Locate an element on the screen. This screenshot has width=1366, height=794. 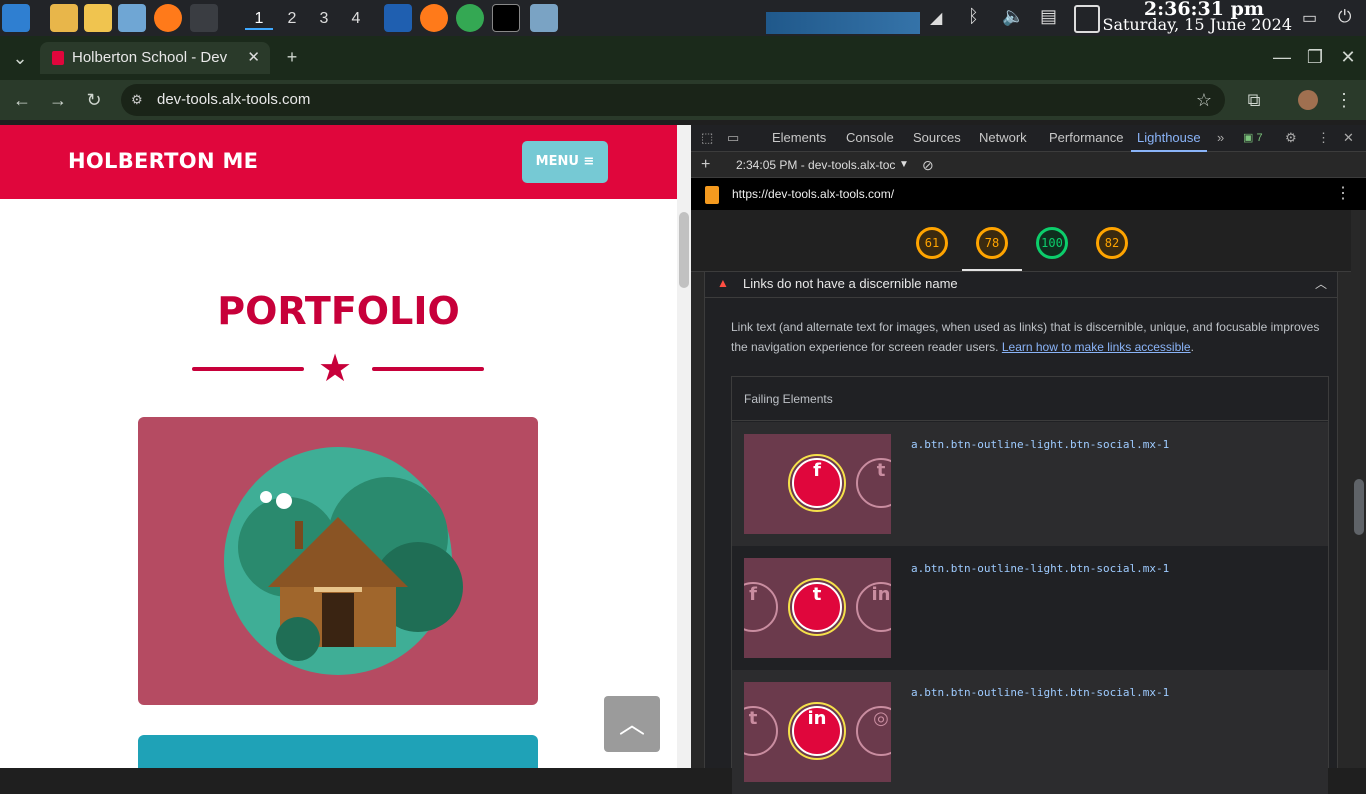
site-brand: HOLBERTON ME is located at coordinates (163, 161).